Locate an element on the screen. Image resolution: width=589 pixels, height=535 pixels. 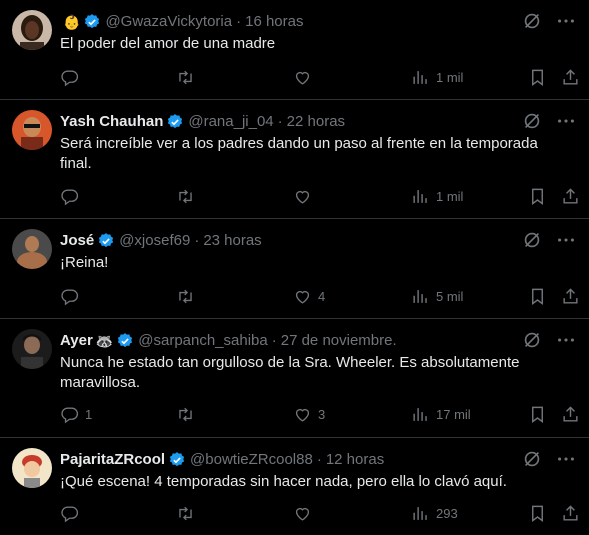
author-handle: @sarpanch_sahiba is located at coordinates (202, 341).